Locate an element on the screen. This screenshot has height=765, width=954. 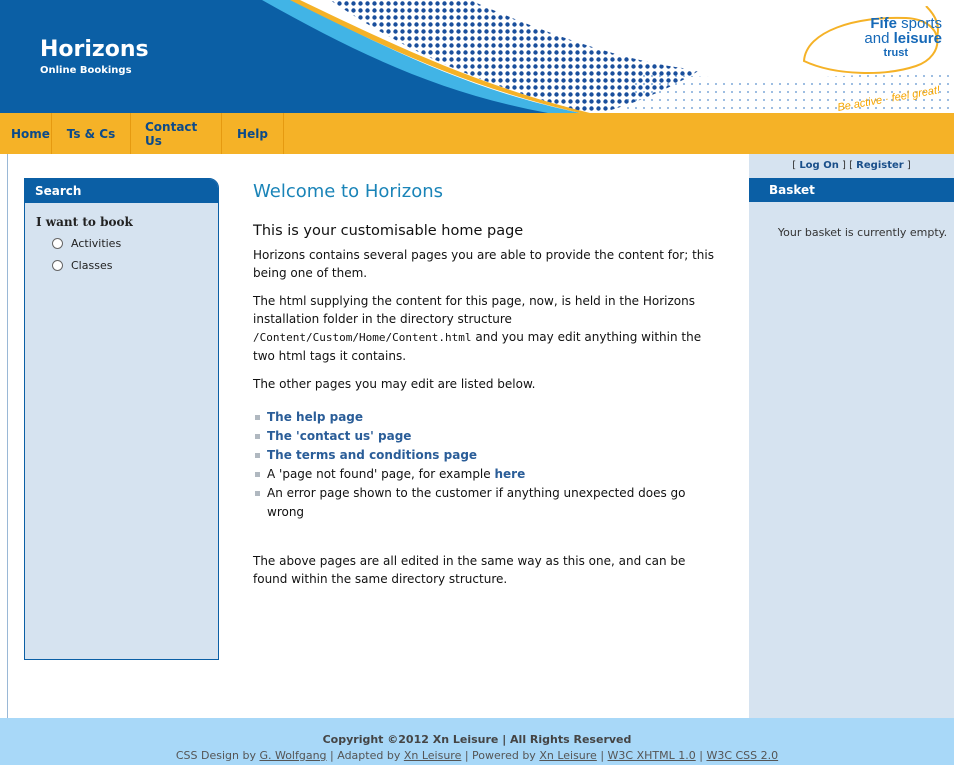
content-path-code: /Content/Custom/Home/Content.html is located at coordinates (362, 337).